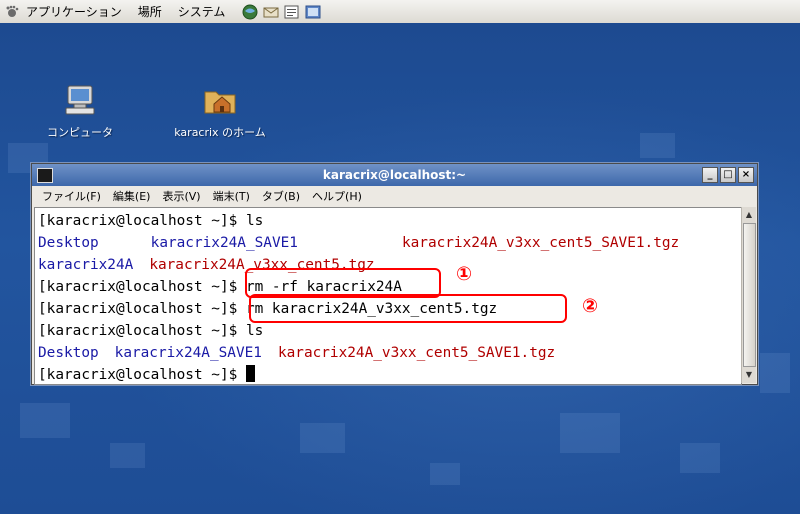  Describe the element at coordinates (710, 175) in the screenshot. I see `minimize-button: _` at that location.